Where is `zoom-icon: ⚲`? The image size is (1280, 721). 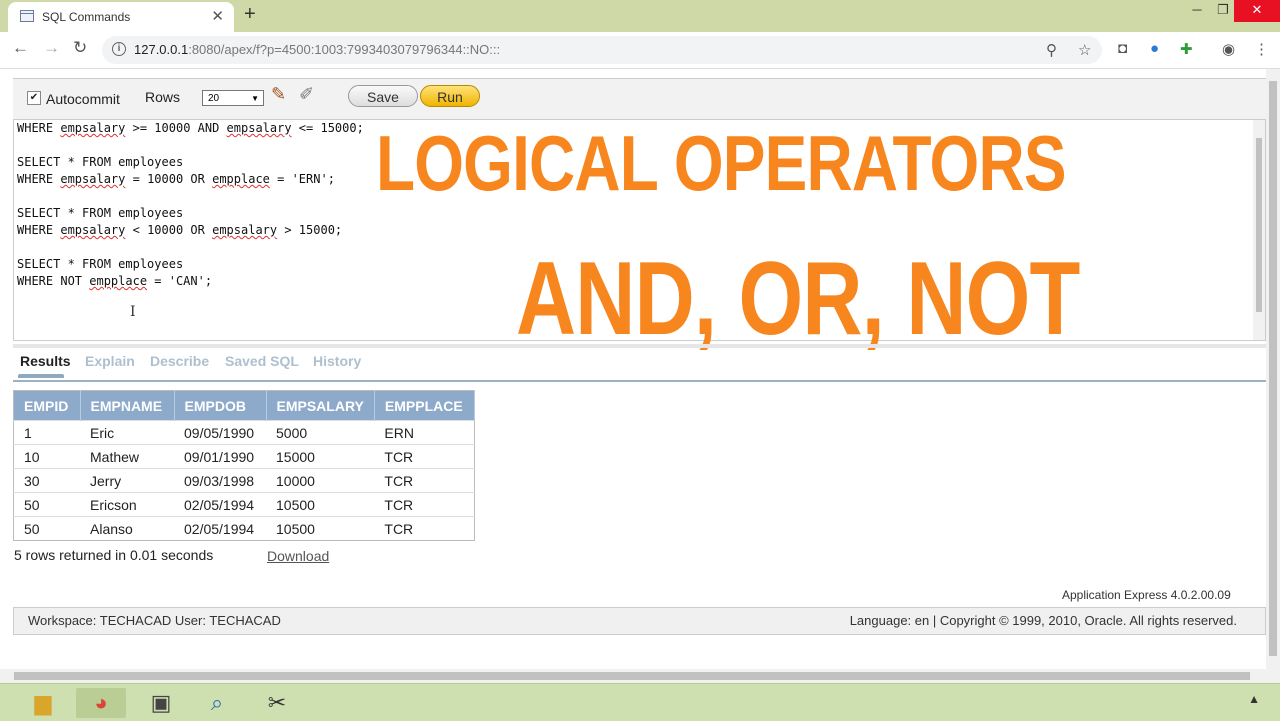
zoom-icon: ⚲ is located at coordinates (1051, 50).